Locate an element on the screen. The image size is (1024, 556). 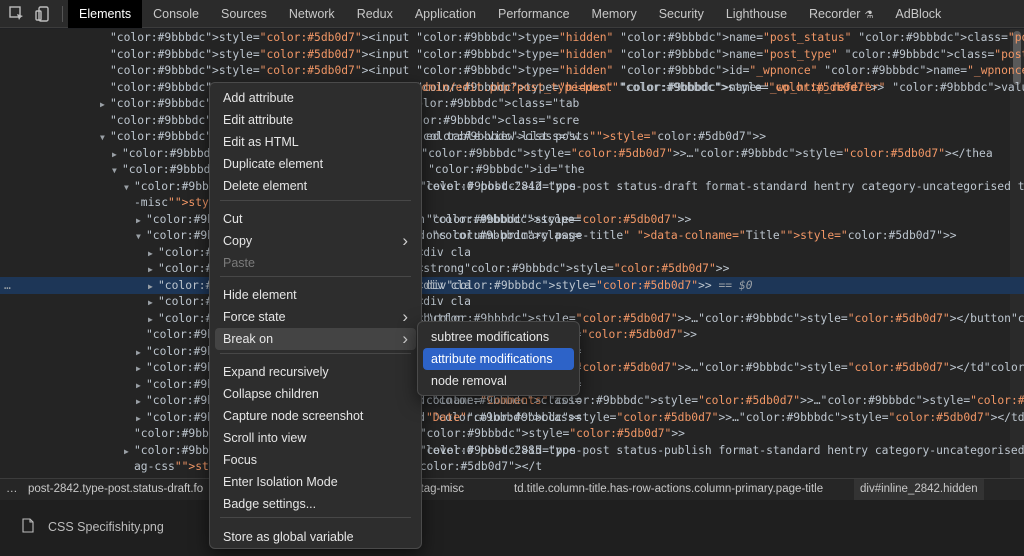
tab-sources: Sources is located at coordinates (244, 14).